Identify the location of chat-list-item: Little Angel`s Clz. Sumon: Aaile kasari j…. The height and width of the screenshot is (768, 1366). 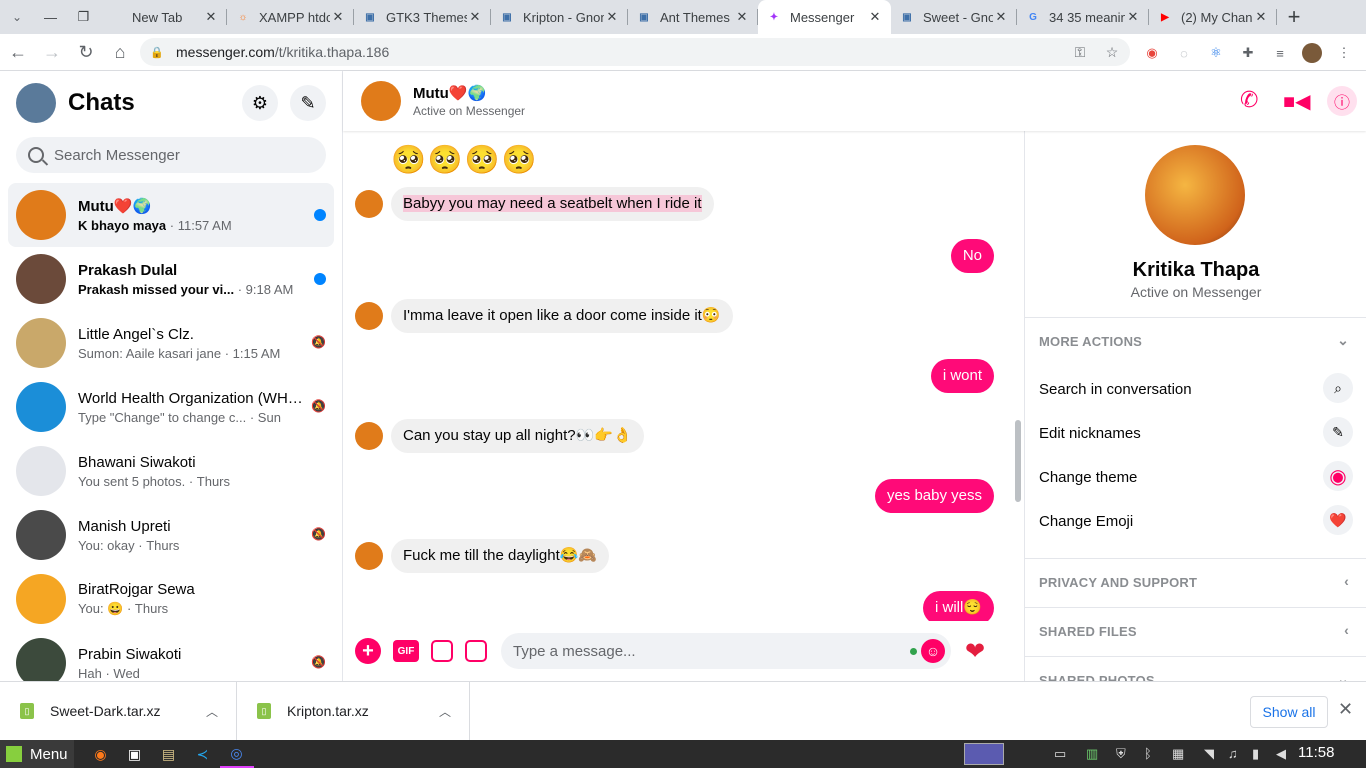
(171, 343).